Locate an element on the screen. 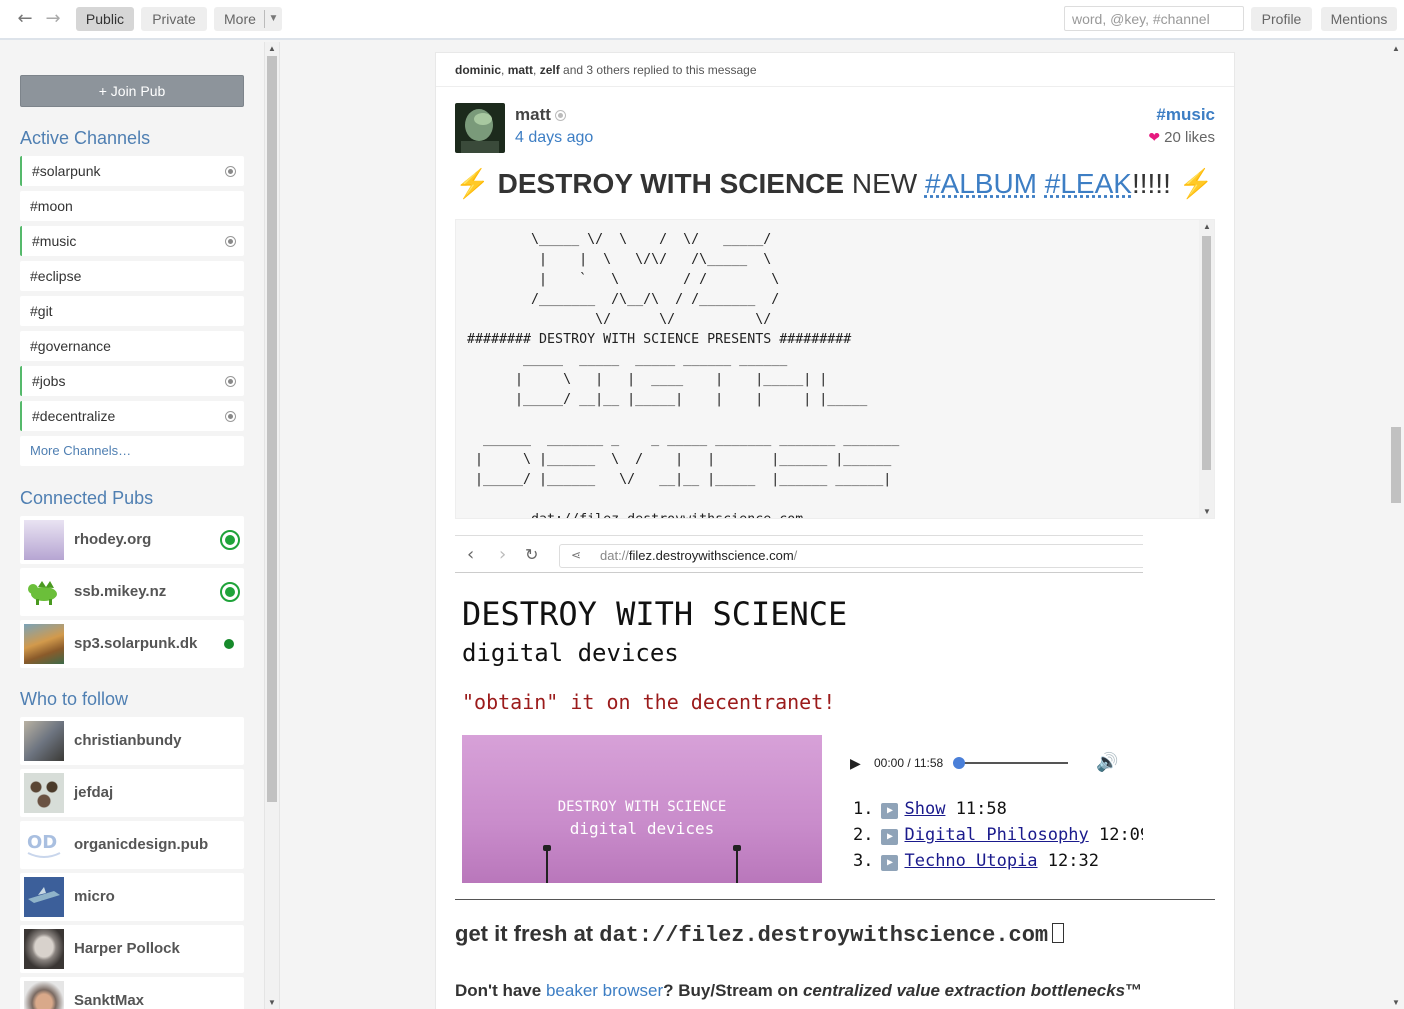 Image resolution: width=1404 pixels, height=1009 pixels. follow-name: christianbundy is located at coordinates (128, 740).